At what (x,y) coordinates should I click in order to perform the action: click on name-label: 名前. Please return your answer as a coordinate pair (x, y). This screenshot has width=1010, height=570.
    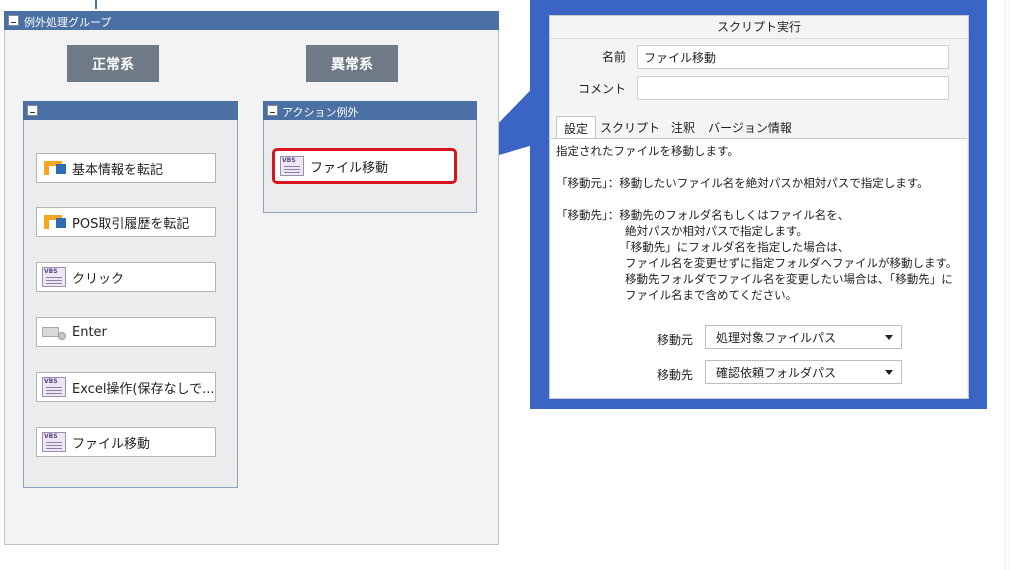
    Looking at the image, I should click on (613, 57).